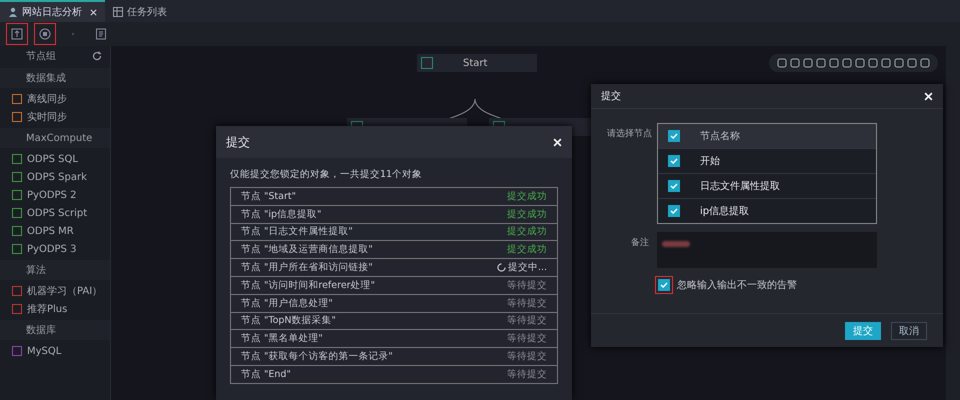  What do you see at coordinates (97, 56) in the screenshot?
I see `refresh-icon` at bounding box center [97, 56].